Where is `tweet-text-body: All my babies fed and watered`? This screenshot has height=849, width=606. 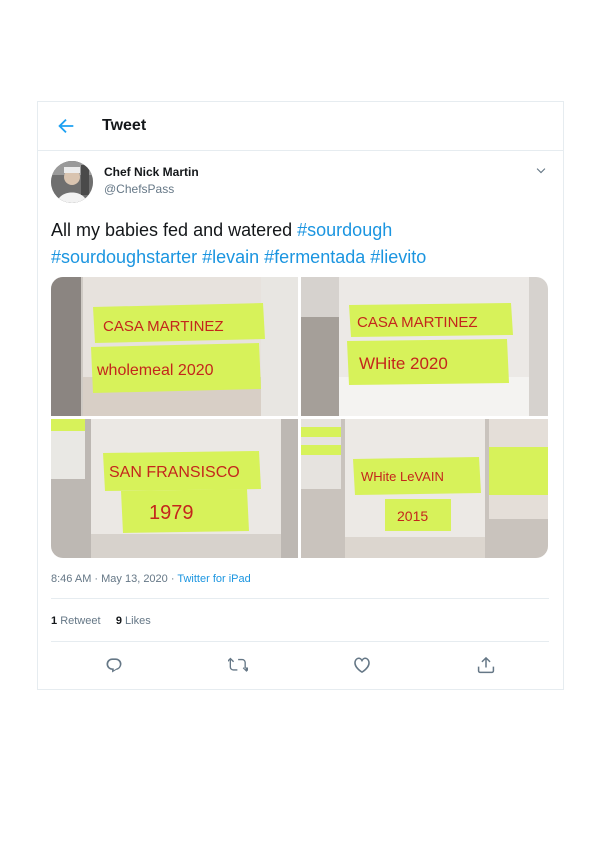
tweet-text-body: All my babies fed and watered is located at coordinates (174, 230).